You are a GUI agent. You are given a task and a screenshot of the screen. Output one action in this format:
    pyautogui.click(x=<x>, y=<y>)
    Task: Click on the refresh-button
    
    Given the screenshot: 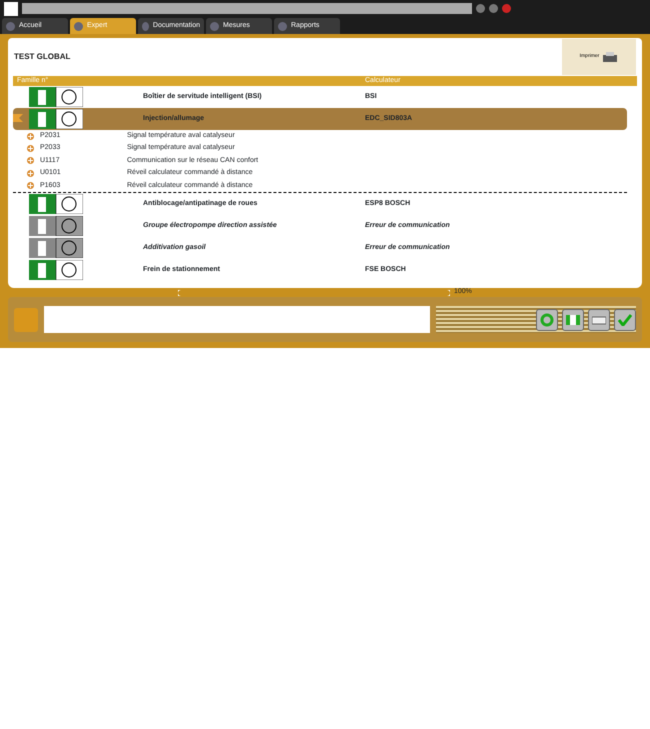 What is the action you would take?
    pyautogui.click(x=547, y=319)
    